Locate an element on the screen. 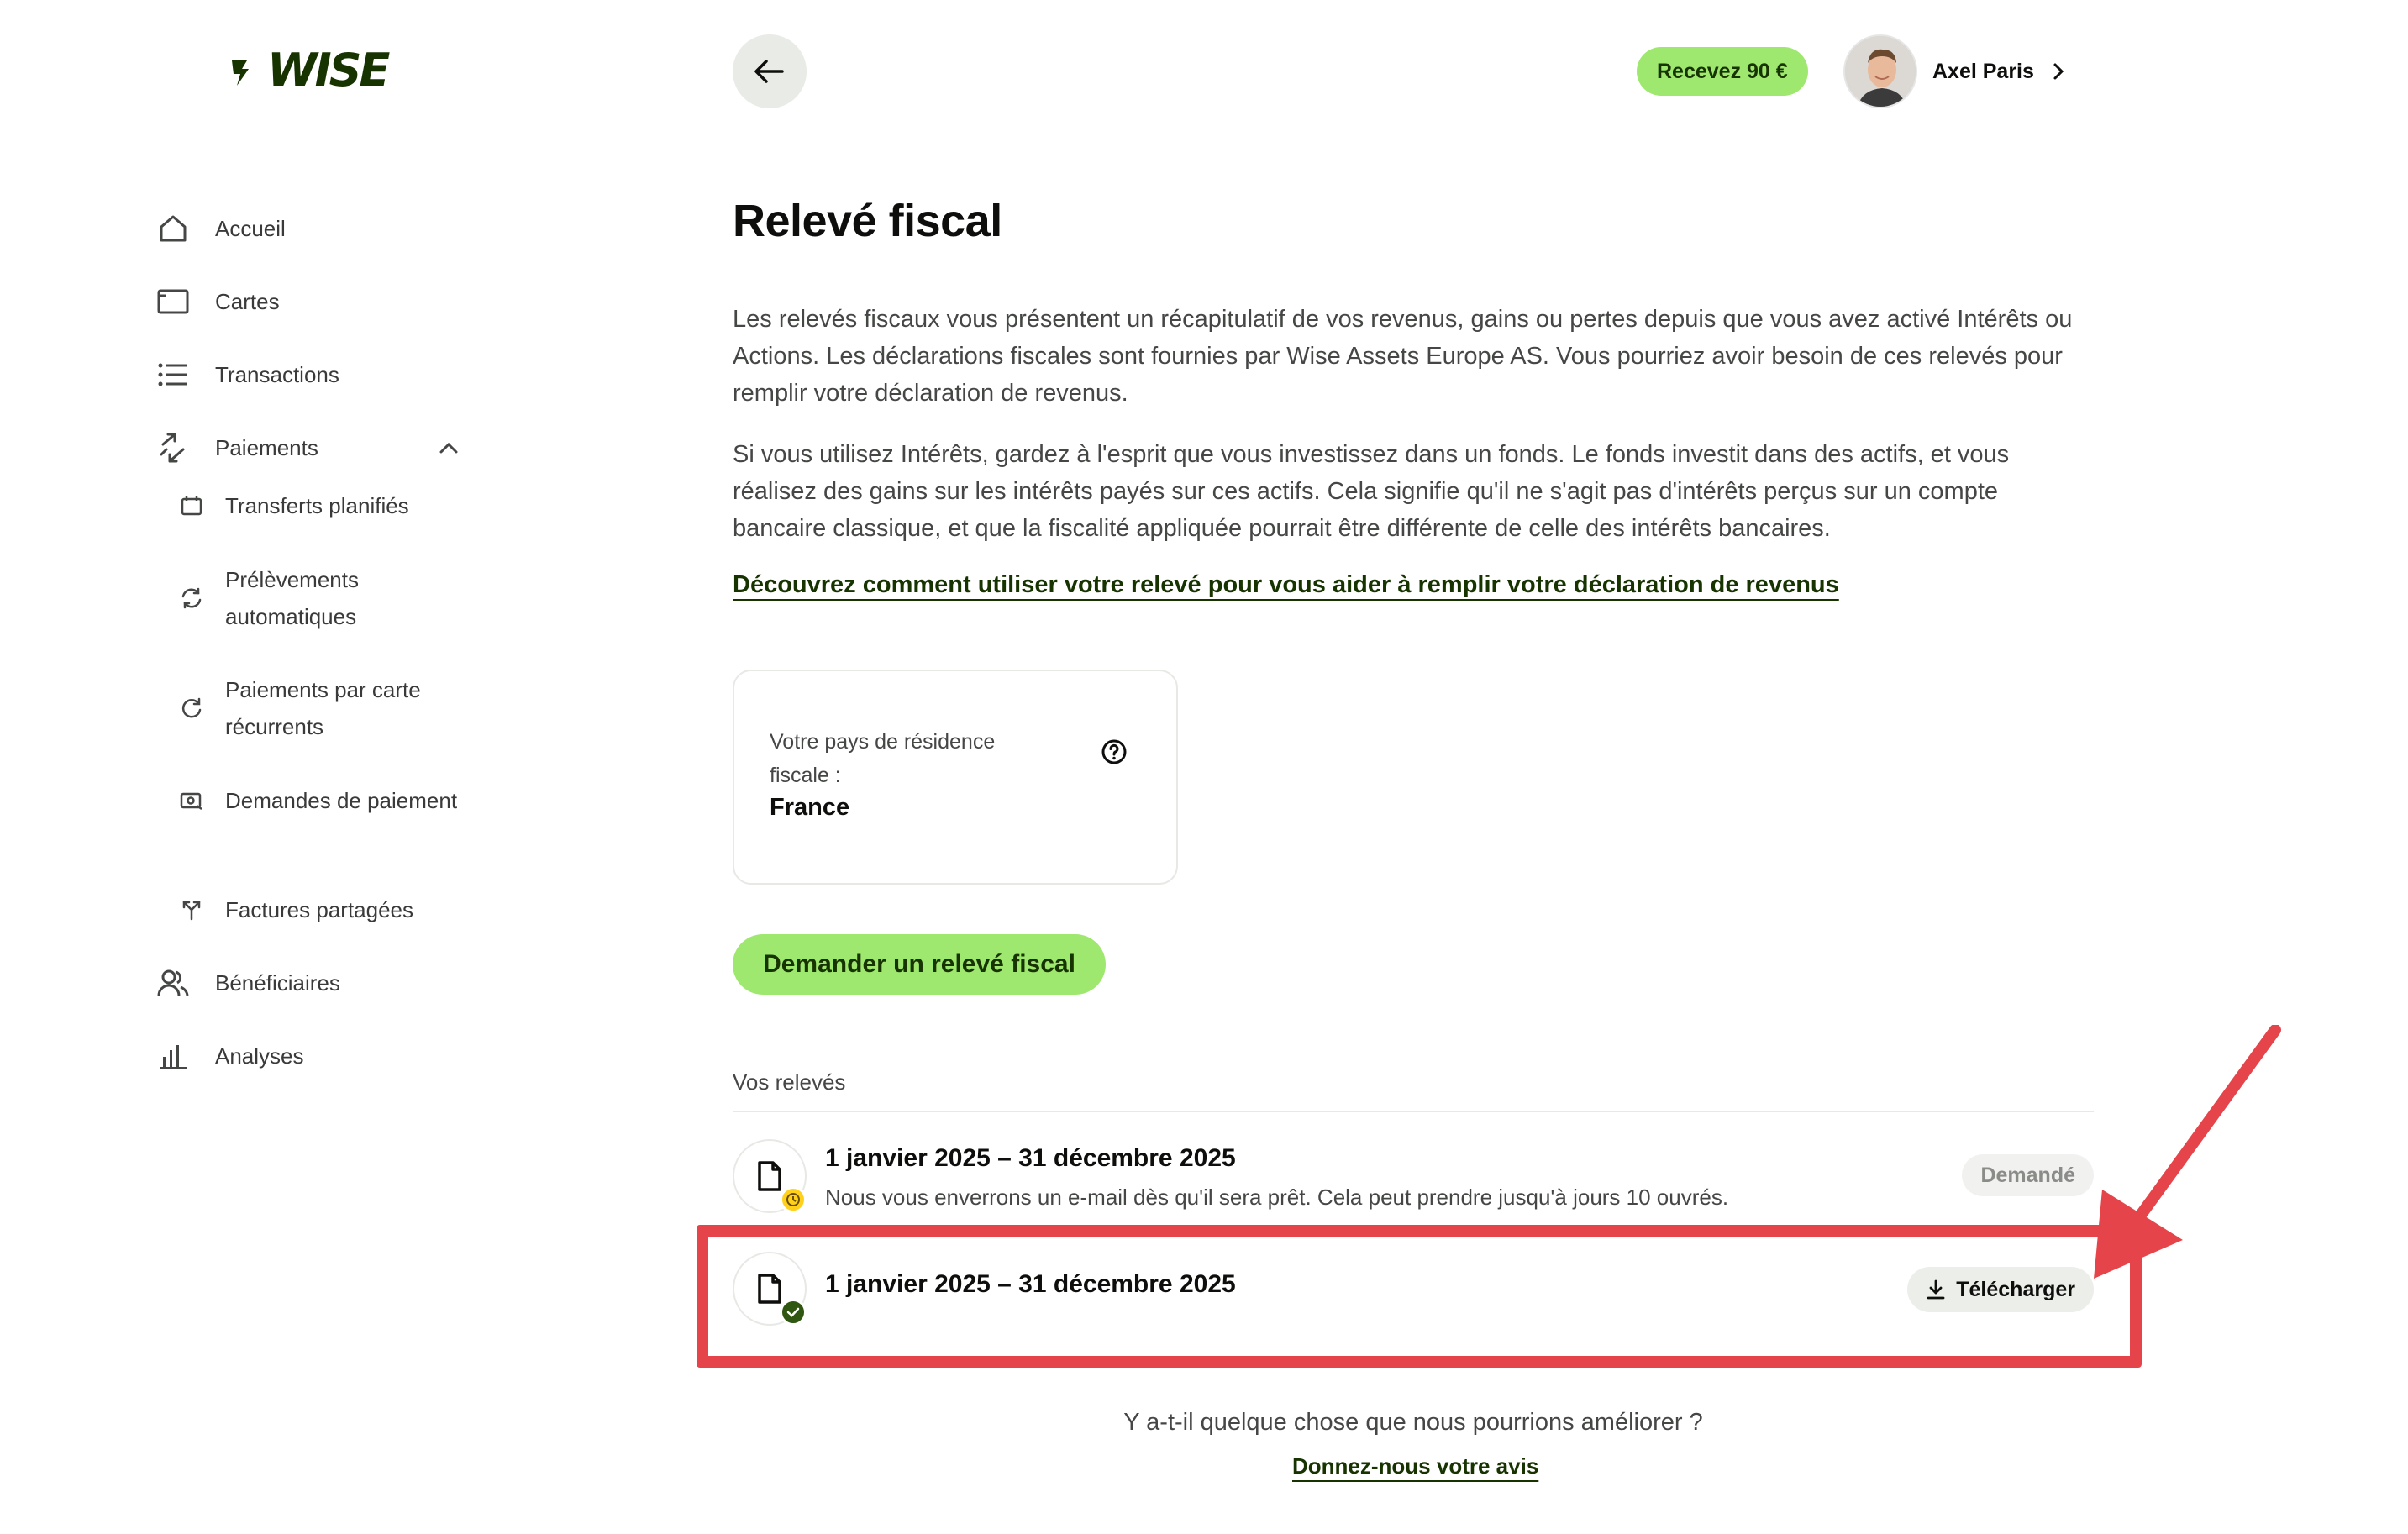  sidebar-item-transferts-planifies: Transferts planifiés is located at coordinates (318, 505).